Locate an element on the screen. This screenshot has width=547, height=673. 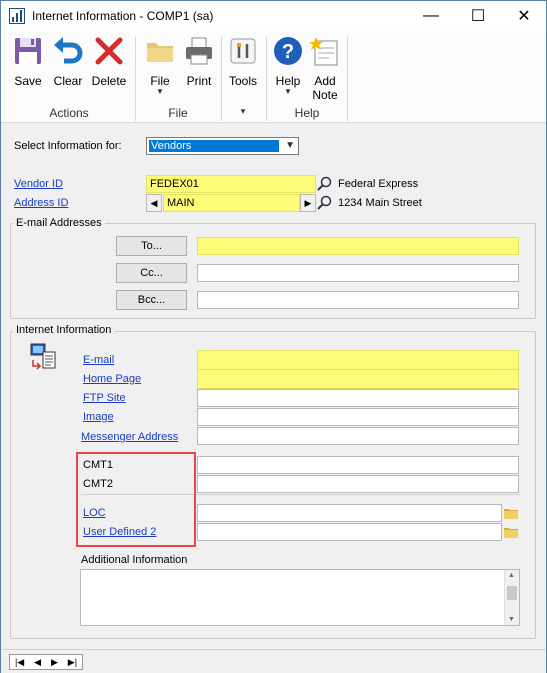
undo-icon is located at coordinates (68, 50).